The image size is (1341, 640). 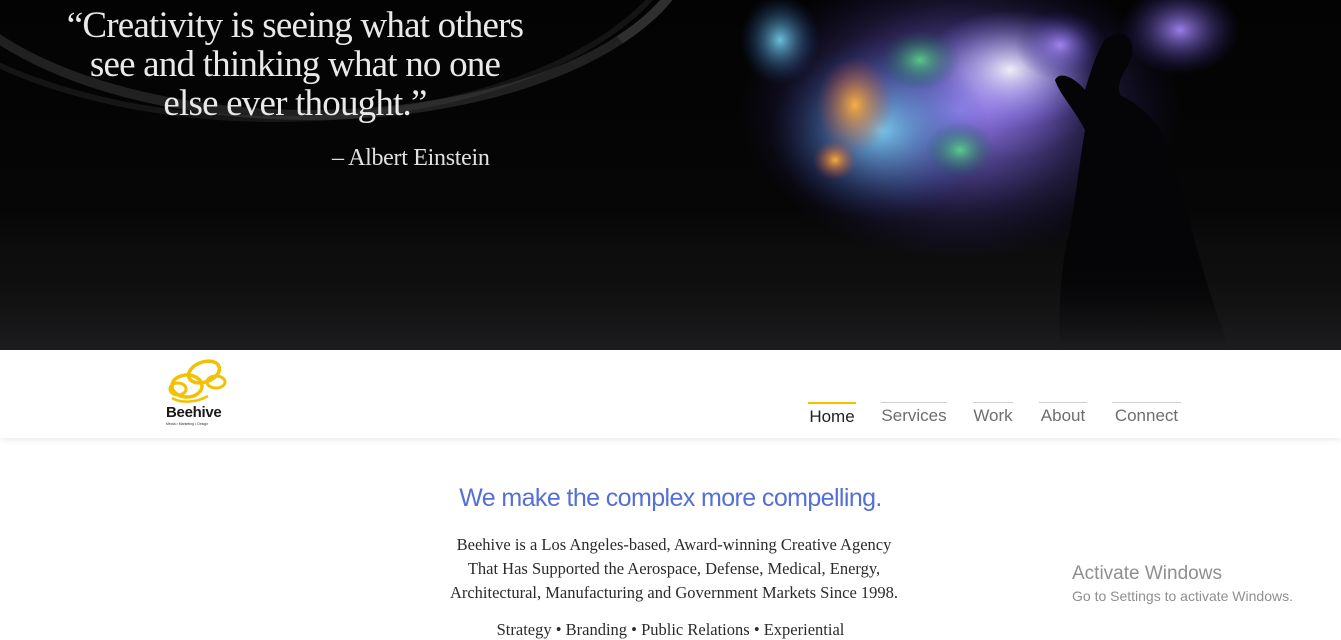 What do you see at coordinates (1182, 596) in the screenshot?
I see `watermark-subtitle: Go to Settings to activate Windows.` at bounding box center [1182, 596].